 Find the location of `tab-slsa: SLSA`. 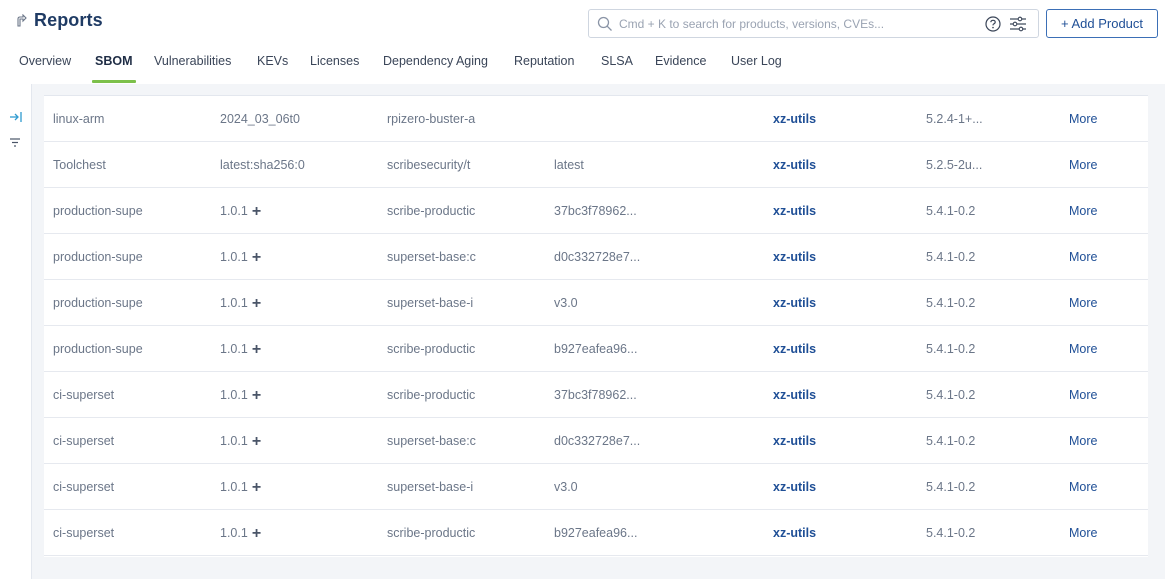

tab-slsa: SLSA is located at coordinates (617, 69).